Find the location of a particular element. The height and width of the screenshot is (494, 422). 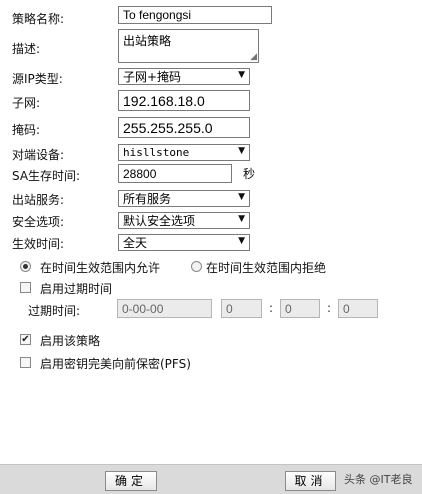

expiry-time-label: 过期时间: is located at coordinates (54, 311).